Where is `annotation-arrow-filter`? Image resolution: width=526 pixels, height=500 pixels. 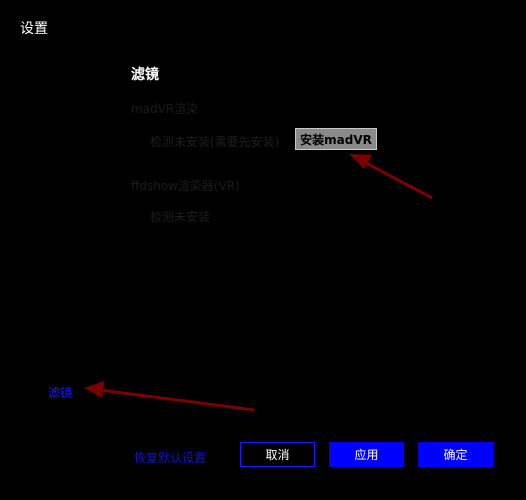 annotation-arrow-filter is located at coordinates (169, 396).